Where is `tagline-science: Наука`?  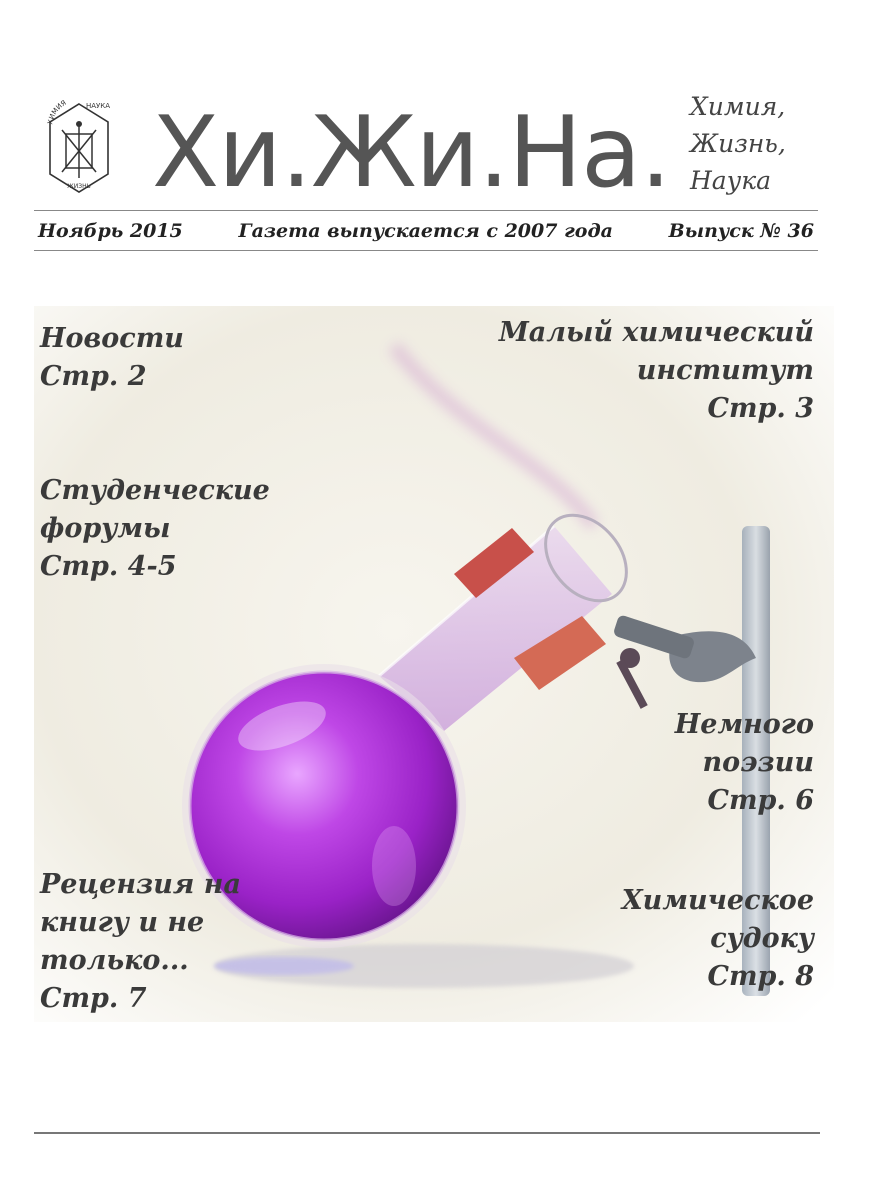
tagline-science: Наука is located at coordinates (731, 180).